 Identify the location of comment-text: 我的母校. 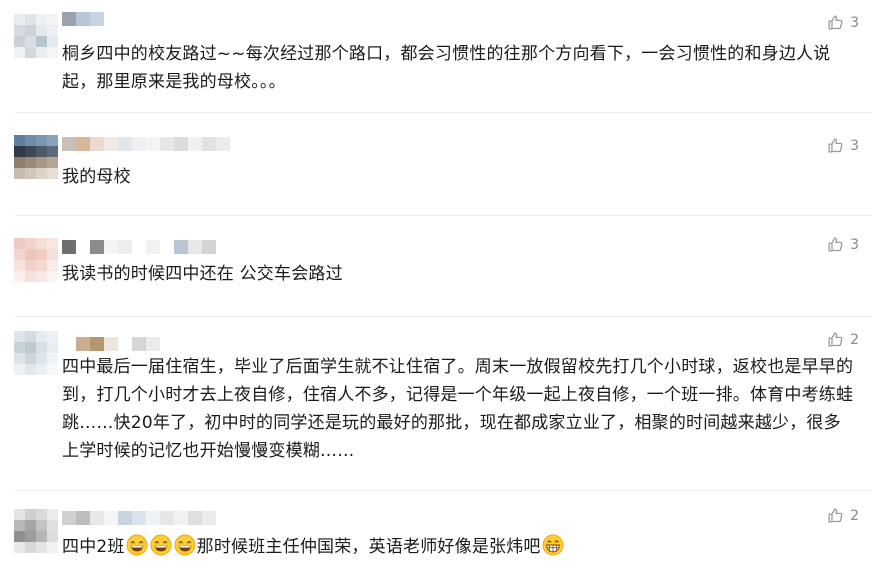
(96, 177).